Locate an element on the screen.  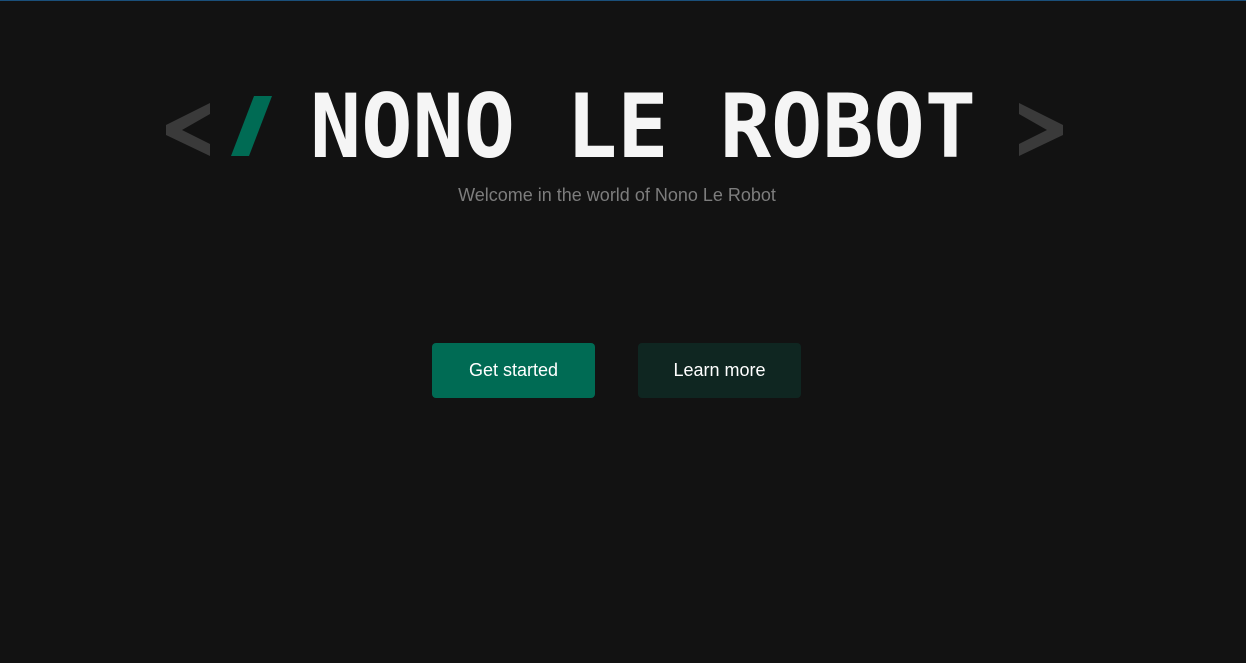
hero-title-text: NONO LE ROBOT is located at coordinates (643, 124).